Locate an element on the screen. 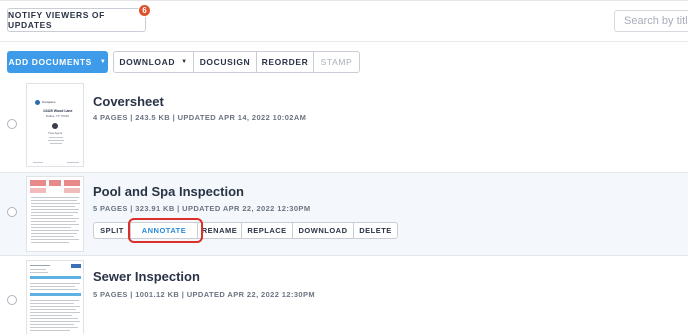 The image size is (688, 334). replace-button: REPLACE is located at coordinates (267, 230).